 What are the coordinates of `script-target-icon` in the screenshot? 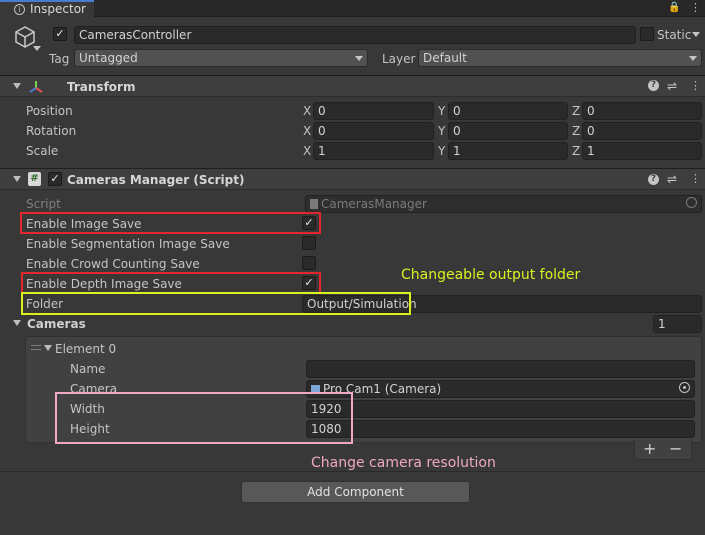 It's located at (691, 202).